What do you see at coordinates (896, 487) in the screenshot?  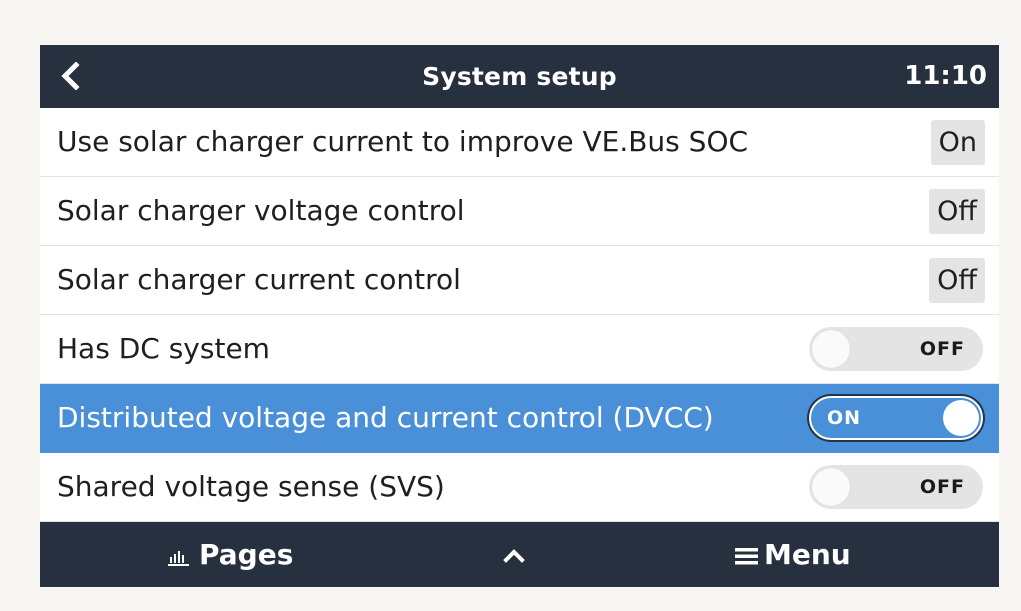 I see `svs-toggle: OFF` at bounding box center [896, 487].